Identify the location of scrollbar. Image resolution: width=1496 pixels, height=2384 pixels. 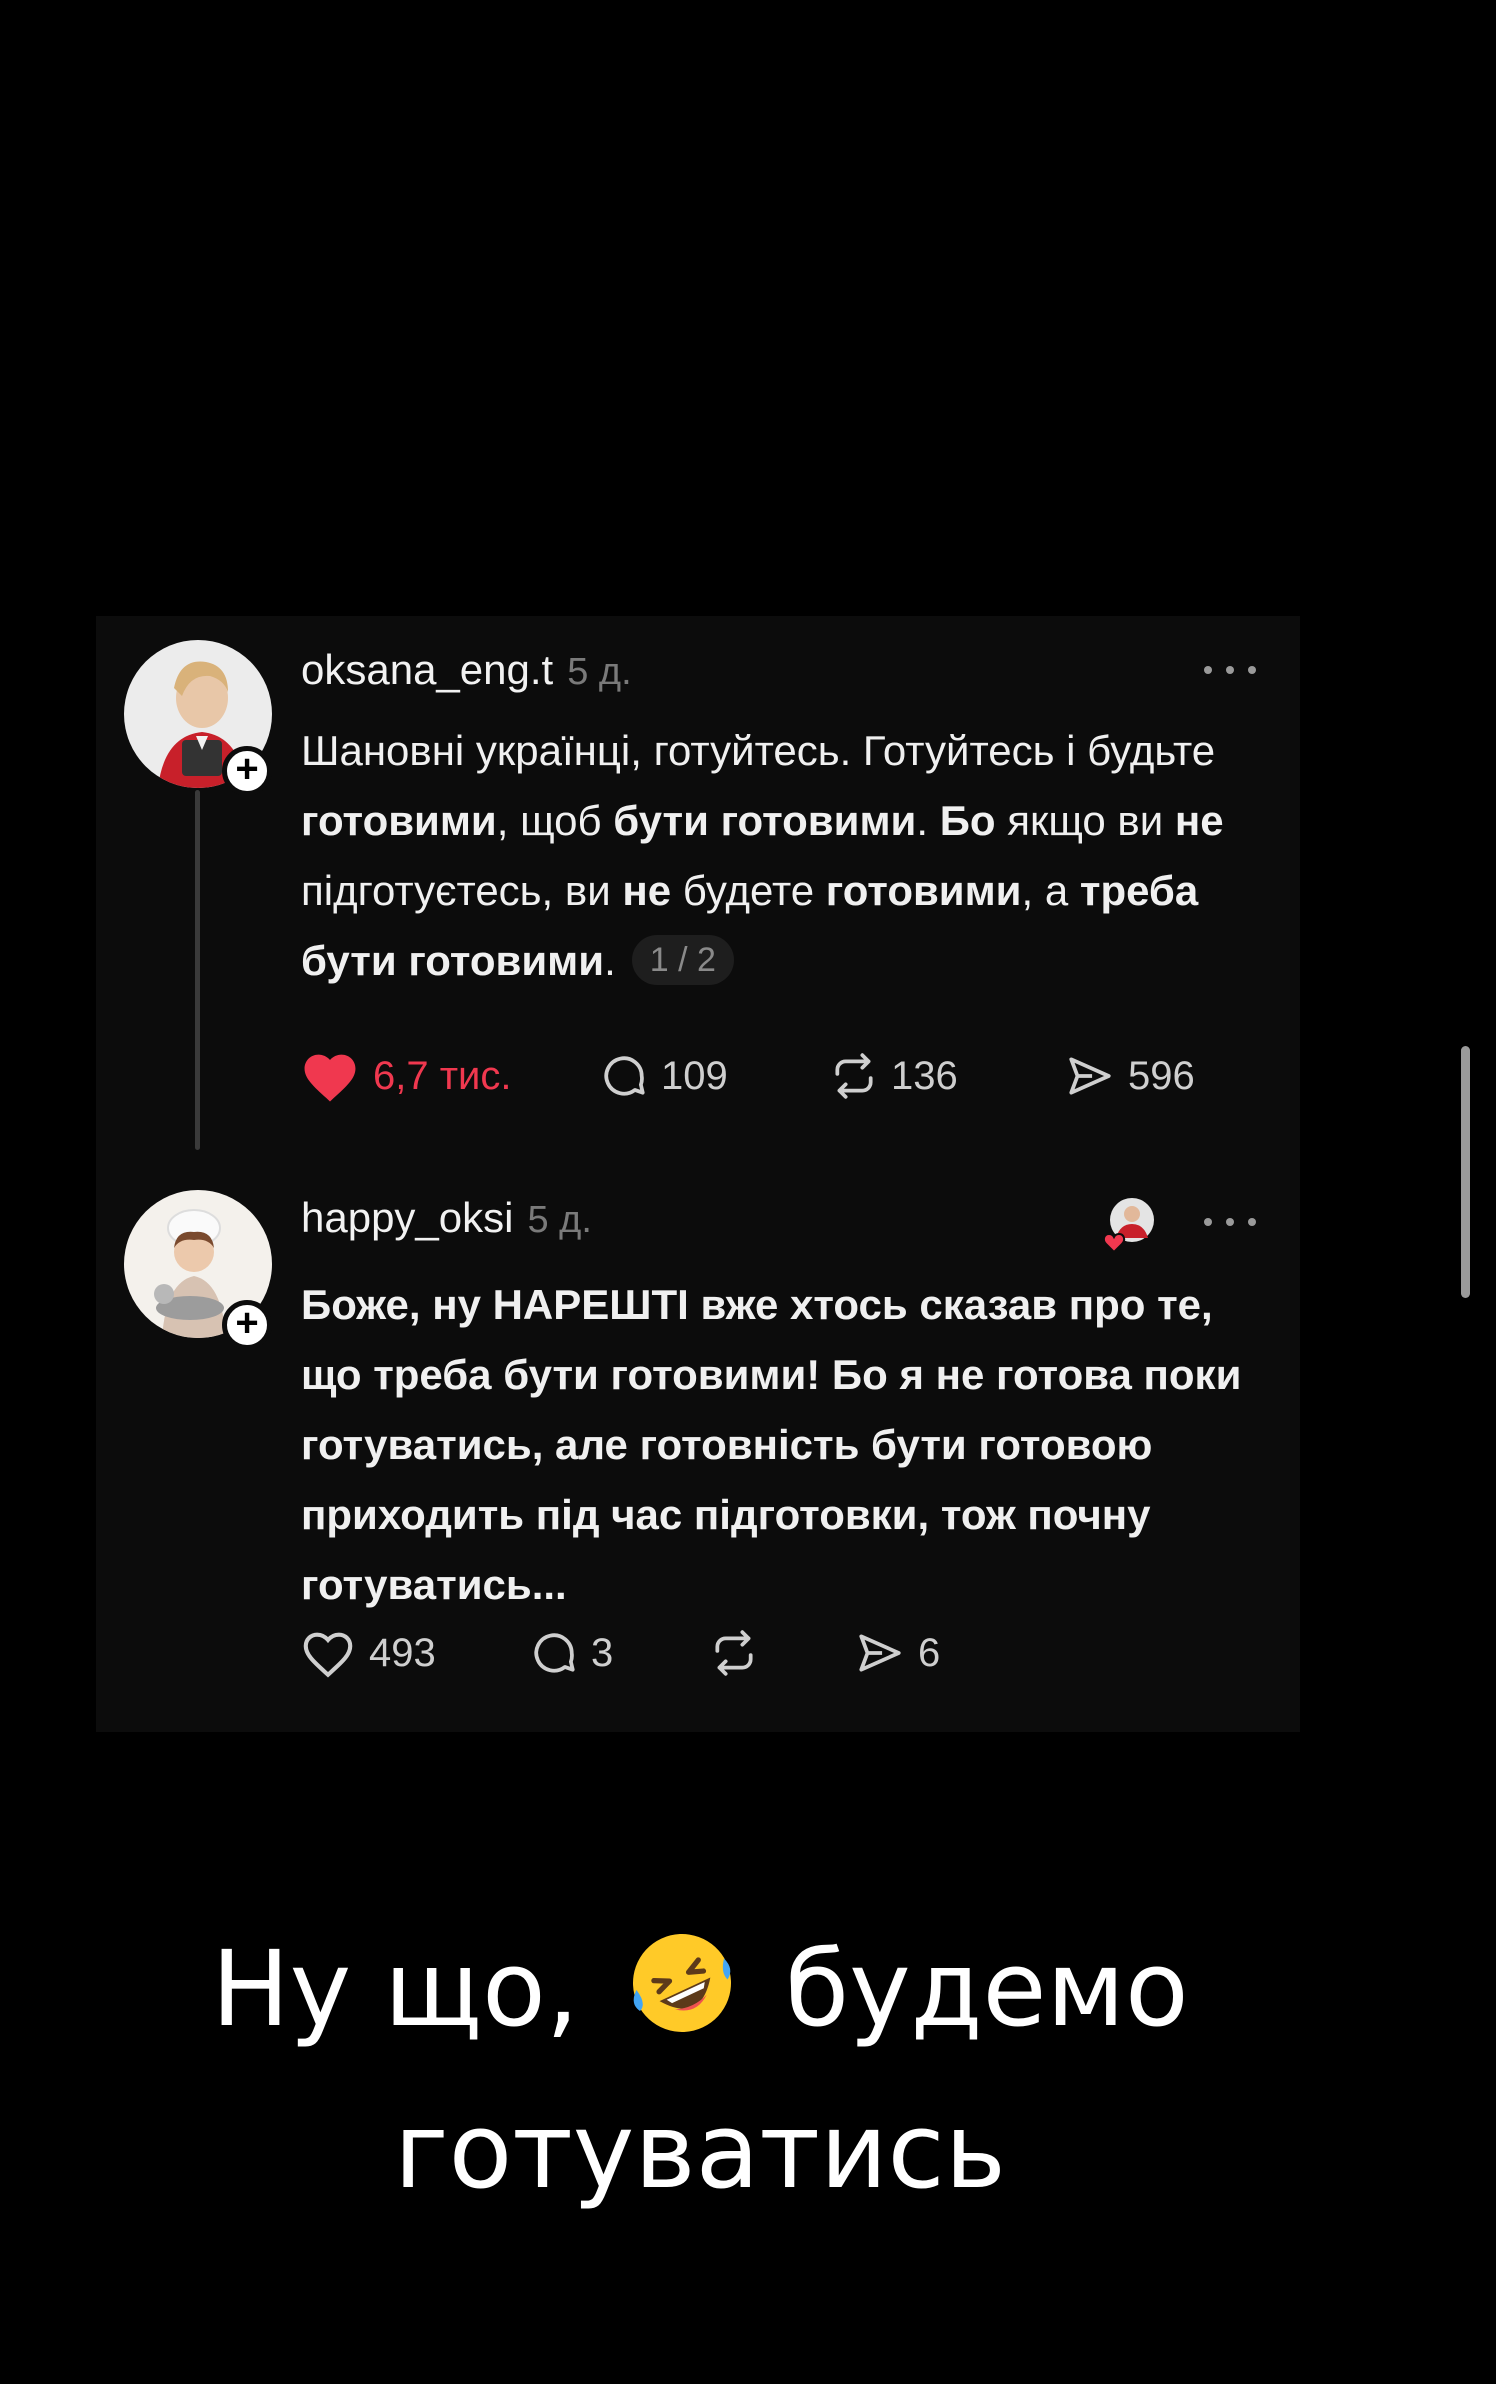
(1465, 1172).